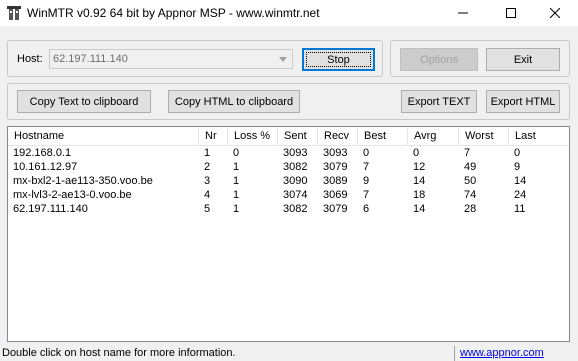 The width and height of the screenshot is (578, 361). I want to click on copy-html-button-label: Copy HTML to clipboard, so click(234, 101).